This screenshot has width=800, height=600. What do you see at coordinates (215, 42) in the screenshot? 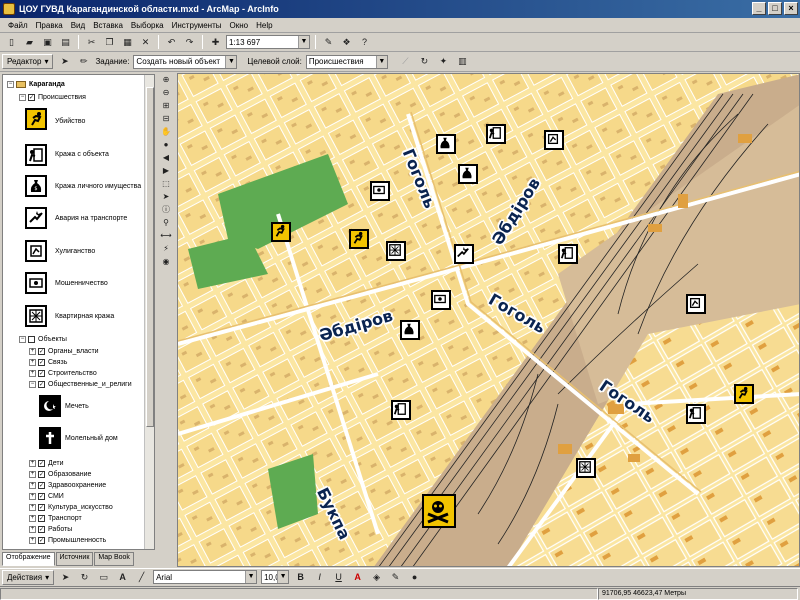
I see `add-data-icon: ✚` at bounding box center [215, 42].